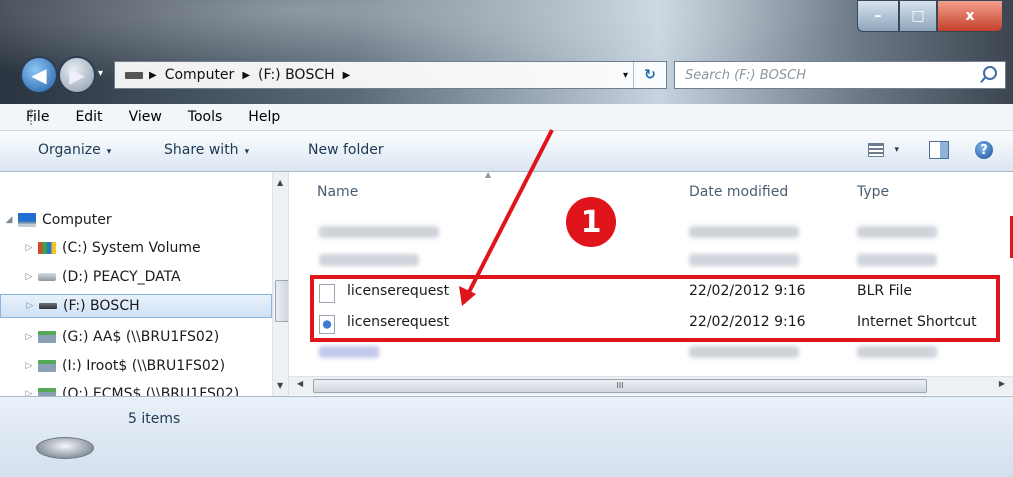  I want to click on scroll-up-icon: ▲, so click(280, 182).